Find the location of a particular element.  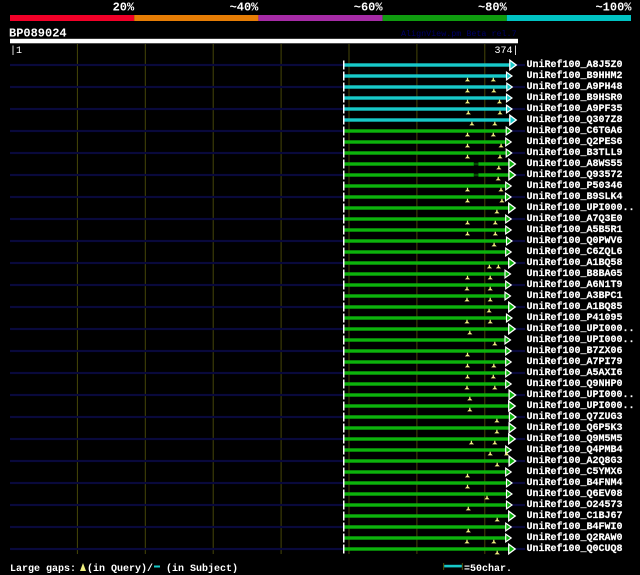

svg-text: UniRef100_B9HSR0 is located at coordinates (575, 98).